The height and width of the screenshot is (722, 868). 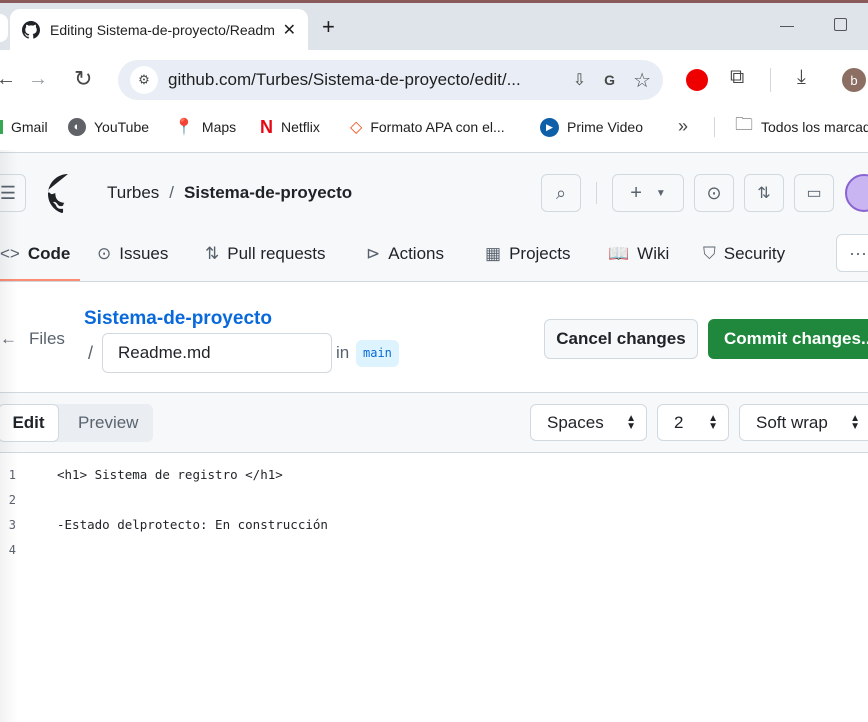 What do you see at coordinates (133, 193) in the screenshot?
I see `owner-link: Turbes` at bounding box center [133, 193].